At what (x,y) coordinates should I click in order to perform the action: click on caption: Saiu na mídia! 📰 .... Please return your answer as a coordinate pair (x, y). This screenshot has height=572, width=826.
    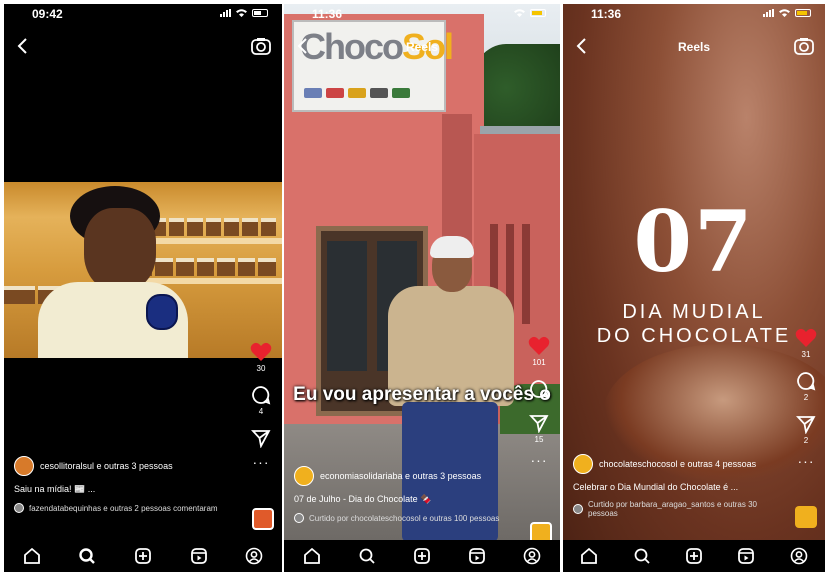
    Looking at the image, I should click on (128, 489).